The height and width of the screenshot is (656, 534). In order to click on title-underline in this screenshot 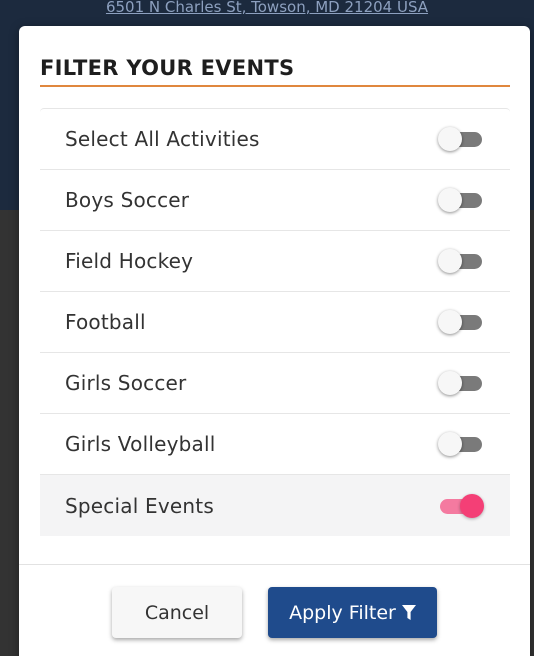, I will do `click(275, 86)`.